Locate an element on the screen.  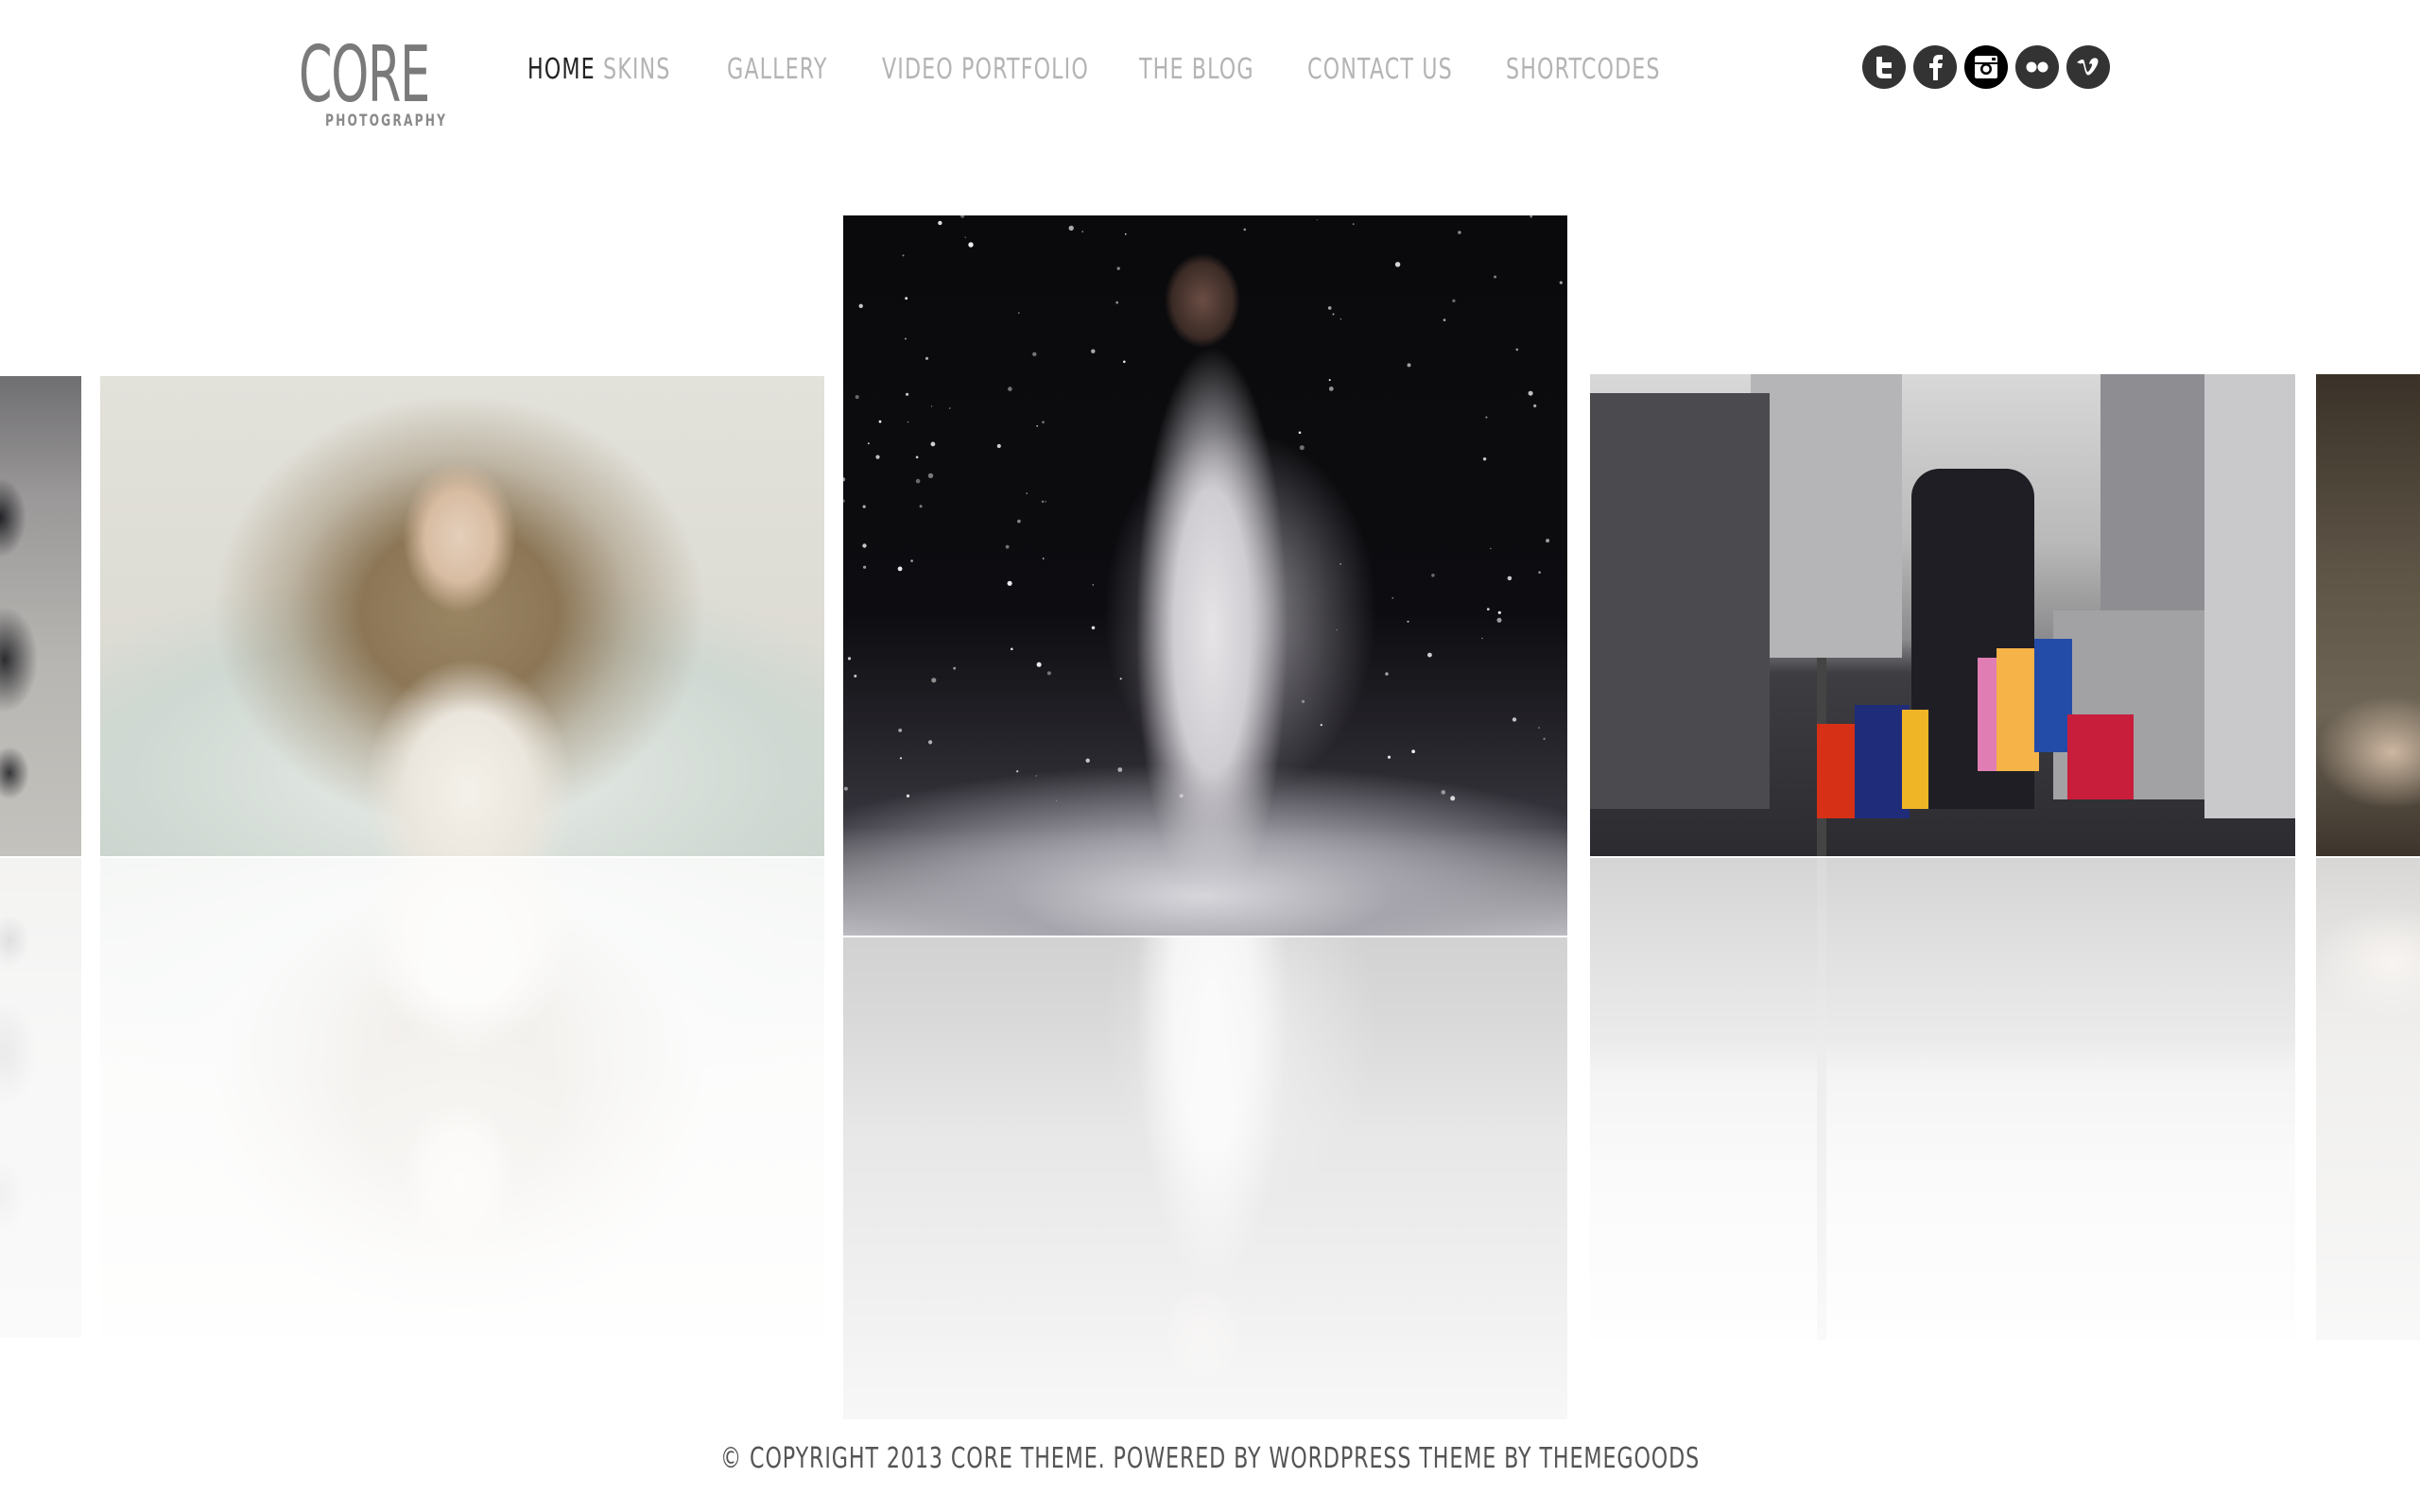
nav-skins: SKINS is located at coordinates (649, 70).